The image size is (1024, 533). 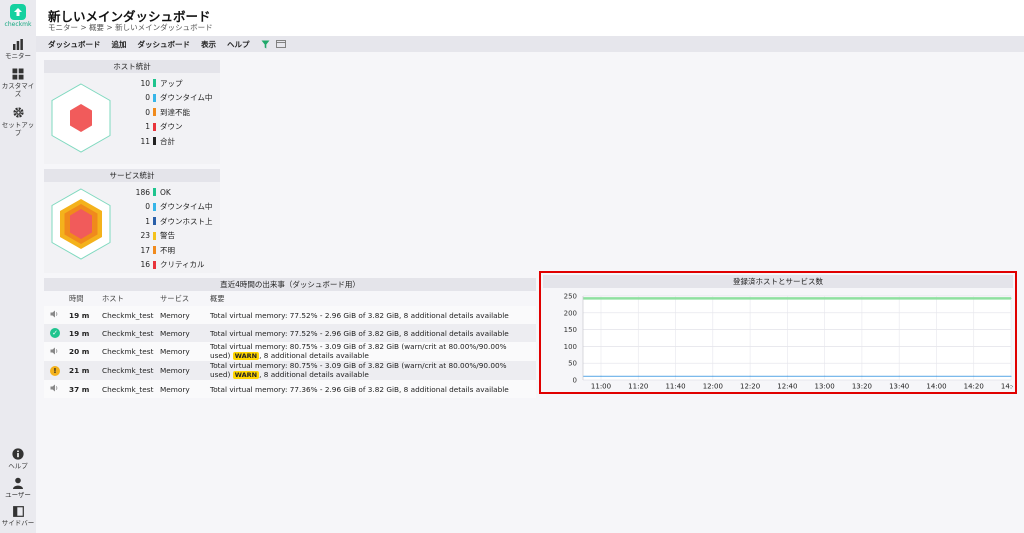 I want to click on sidebar-item-sidebar: サイドバー, so click(x=18, y=516).